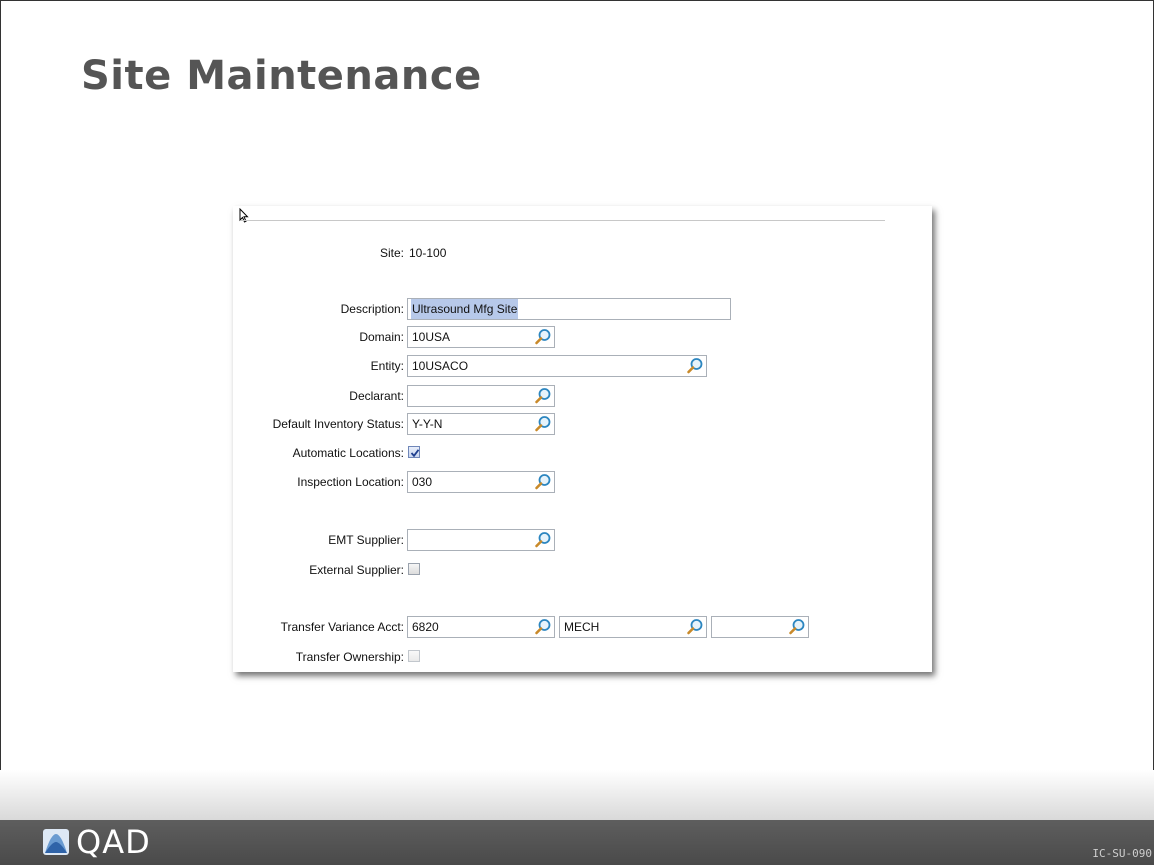 The width and height of the screenshot is (1154, 865). What do you see at coordinates (348, 453) in the screenshot?
I see `auto-locations-label: Automatic Locations:` at bounding box center [348, 453].